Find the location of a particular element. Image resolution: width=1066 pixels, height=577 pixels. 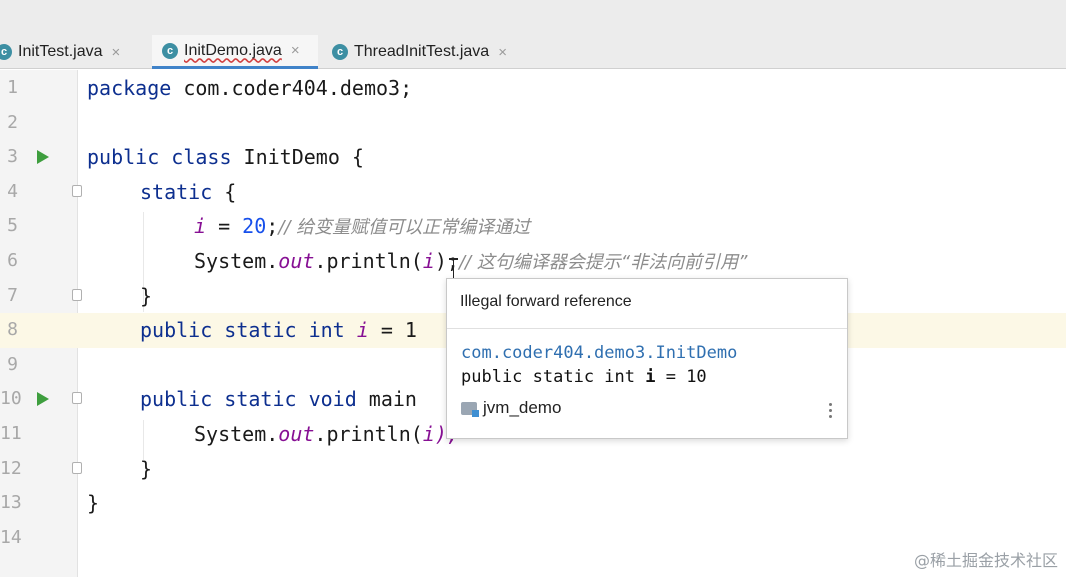

keyword: public class is located at coordinates (159, 157).